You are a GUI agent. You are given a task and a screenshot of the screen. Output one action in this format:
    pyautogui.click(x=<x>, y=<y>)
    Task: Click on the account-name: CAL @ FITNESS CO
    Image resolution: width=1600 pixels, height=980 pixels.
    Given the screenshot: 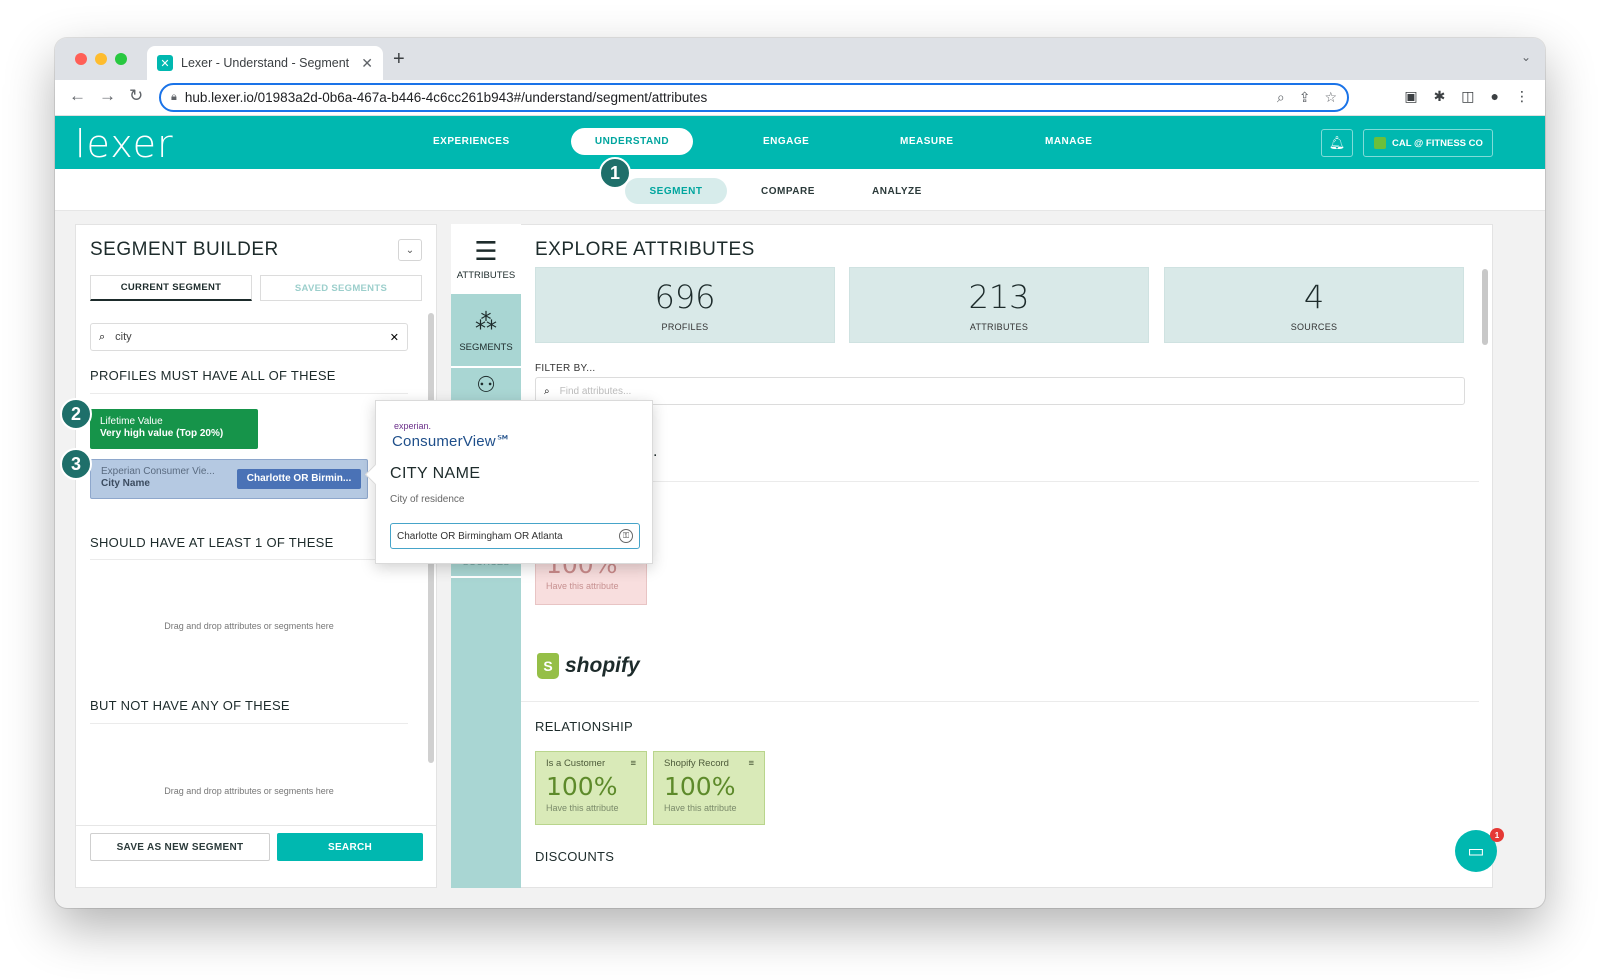 What is the action you would take?
    pyautogui.click(x=1437, y=143)
    